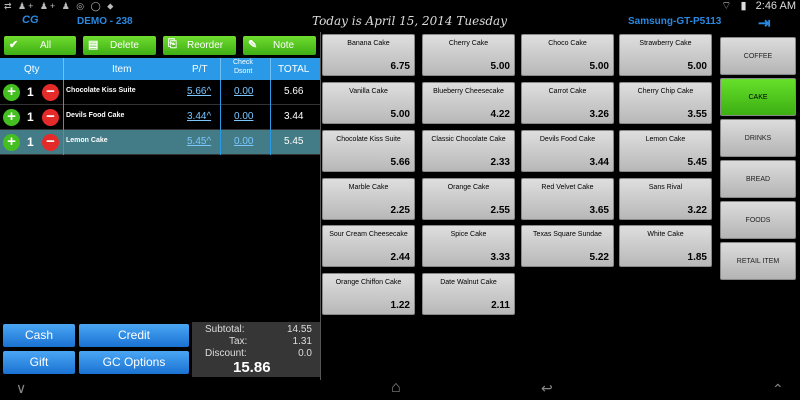  What do you see at coordinates (468, 91) in the screenshot?
I see `product-name: Blueberry Cheesecake` at bounding box center [468, 91].